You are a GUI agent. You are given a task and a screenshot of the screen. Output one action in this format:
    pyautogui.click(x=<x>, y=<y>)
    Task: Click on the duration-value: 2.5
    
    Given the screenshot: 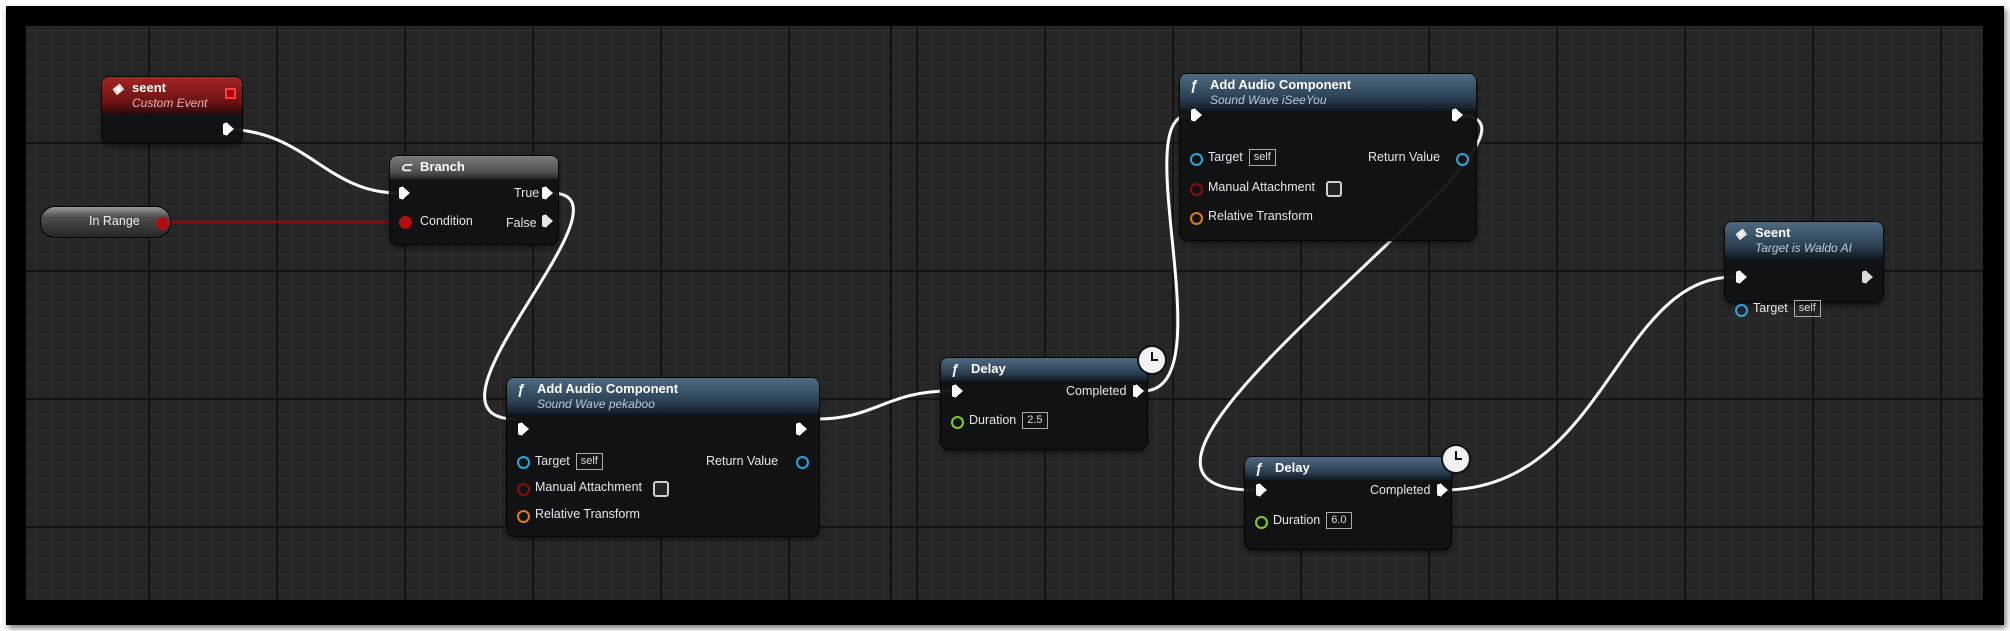 What is the action you would take?
    pyautogui.click(x=1035, y=421)
    